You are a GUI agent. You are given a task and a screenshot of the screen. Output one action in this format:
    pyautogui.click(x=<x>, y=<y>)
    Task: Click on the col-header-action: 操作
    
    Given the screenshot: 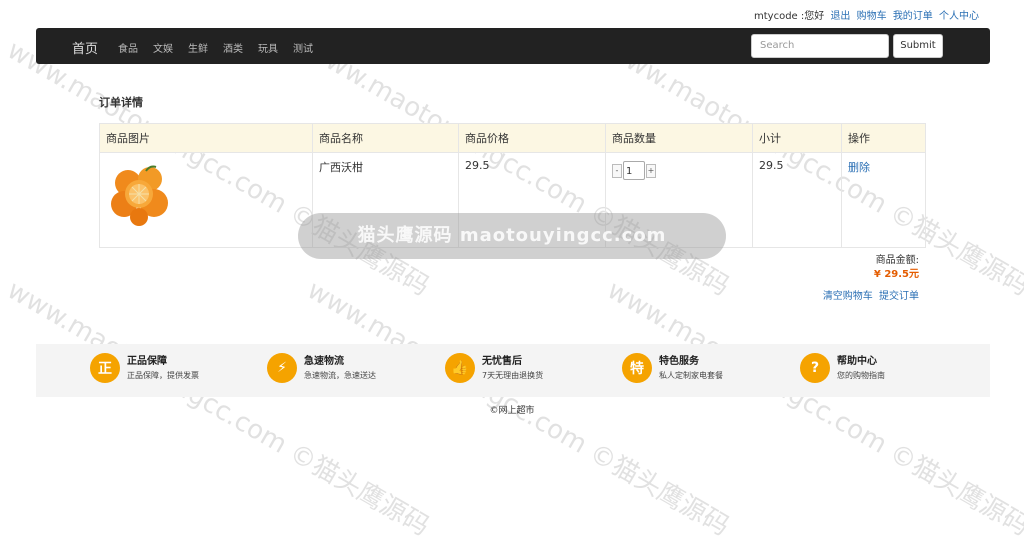 What is the action you would take?
    pyautogui.click(x=884, y=138)
    